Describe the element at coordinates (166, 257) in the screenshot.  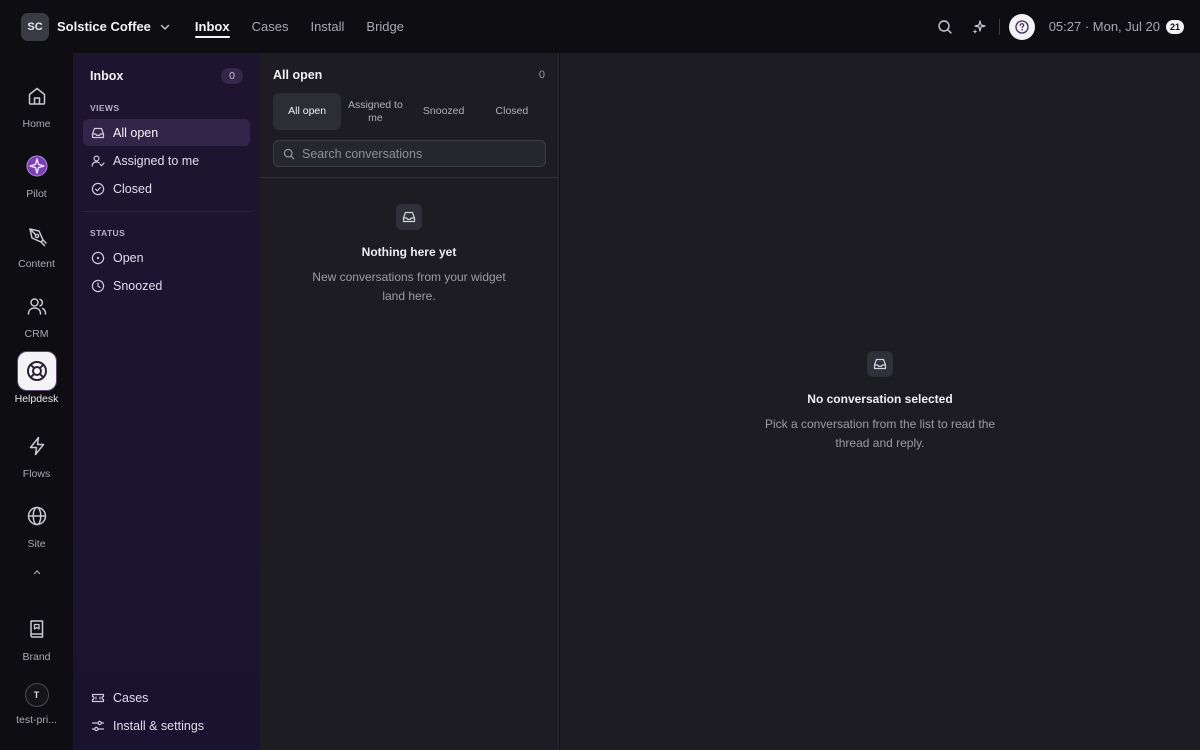
I see `status-open: Open` at that location.